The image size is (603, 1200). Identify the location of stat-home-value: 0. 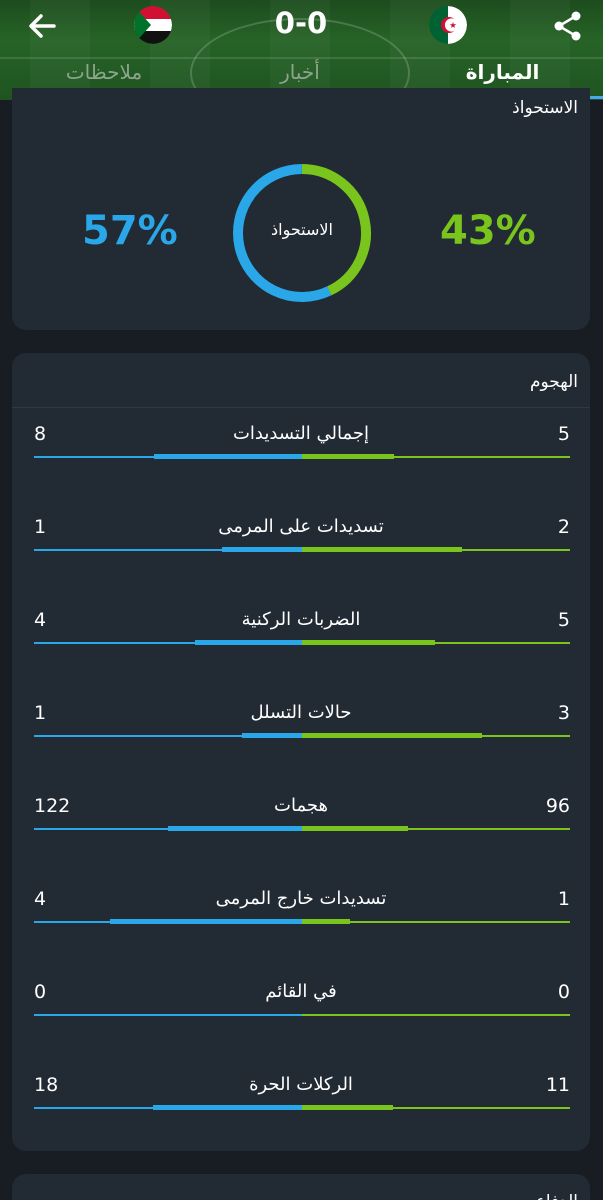
(563, 992).